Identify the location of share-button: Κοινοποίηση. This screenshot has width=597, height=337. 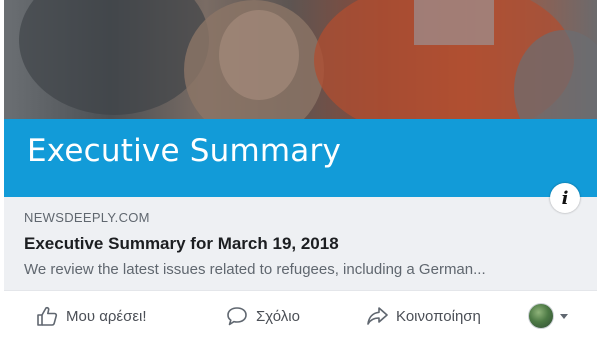
(423, 316).